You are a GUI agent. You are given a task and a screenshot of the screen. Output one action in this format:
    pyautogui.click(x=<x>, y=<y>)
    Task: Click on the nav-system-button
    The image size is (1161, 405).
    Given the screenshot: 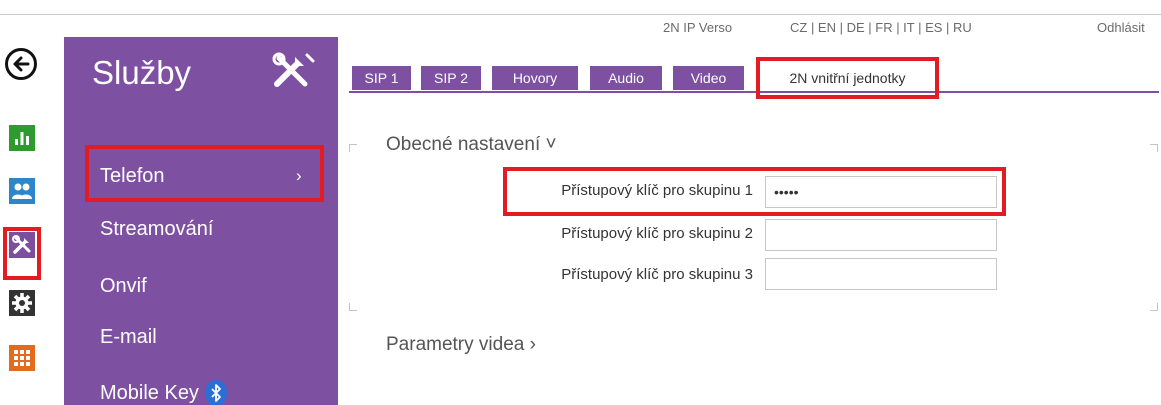 What is the action you would take?
    pyautogui.click(x=22, y=303)
    